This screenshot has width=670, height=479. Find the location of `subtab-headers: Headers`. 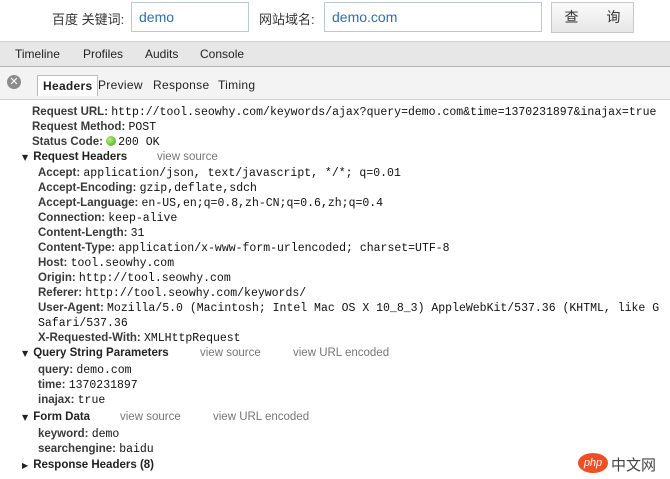

subtab-headers: Headers is located at coordinates (68, 85).